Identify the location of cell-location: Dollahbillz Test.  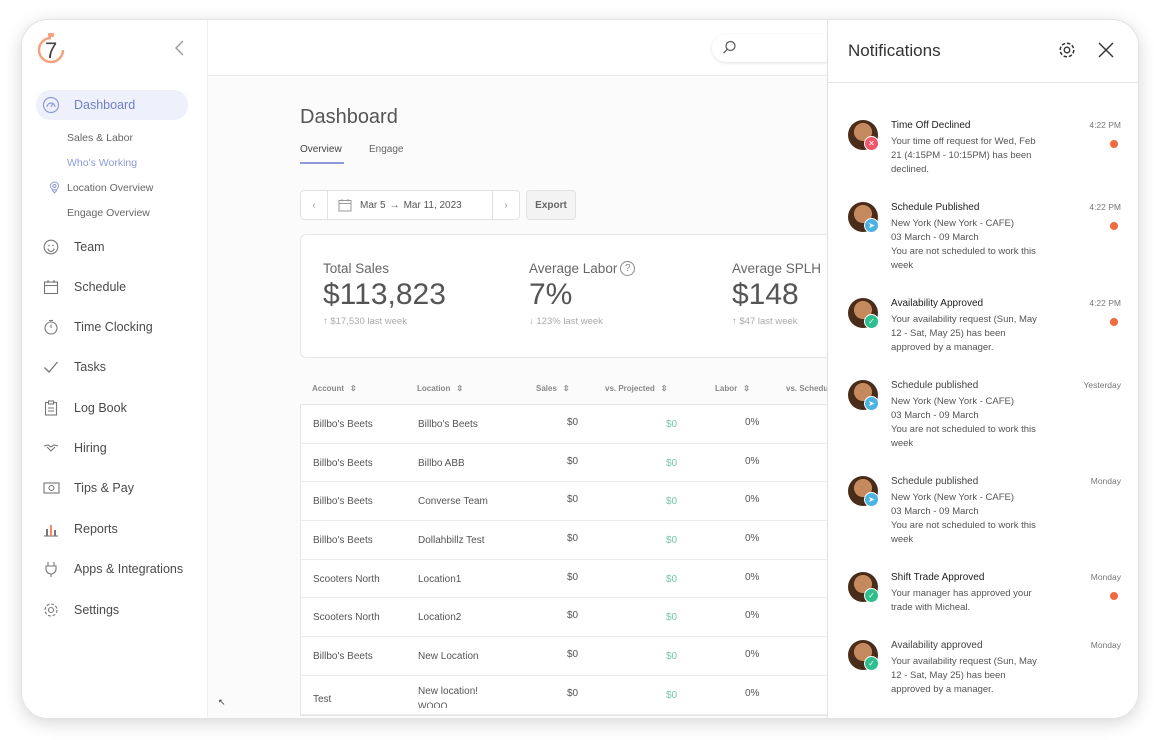
(451, 541).